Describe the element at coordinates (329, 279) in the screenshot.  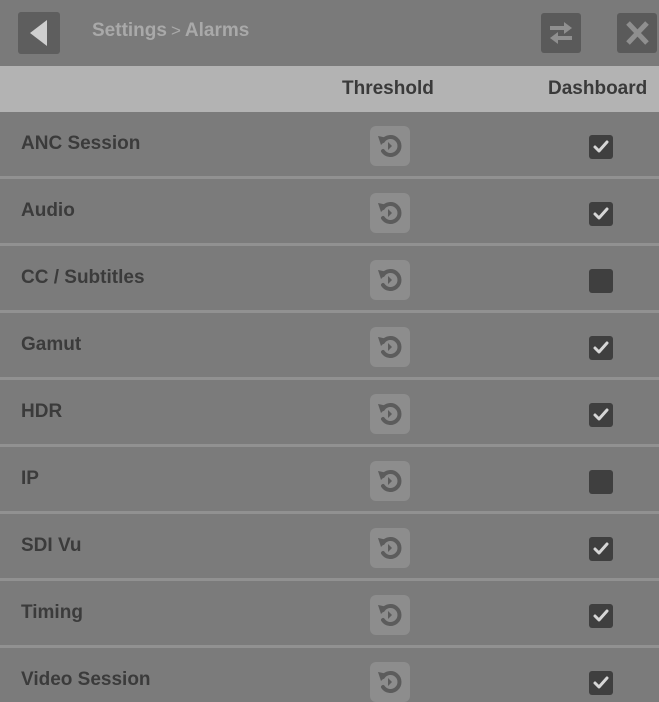
I see `table-row: CC / Subtitles` at that location.